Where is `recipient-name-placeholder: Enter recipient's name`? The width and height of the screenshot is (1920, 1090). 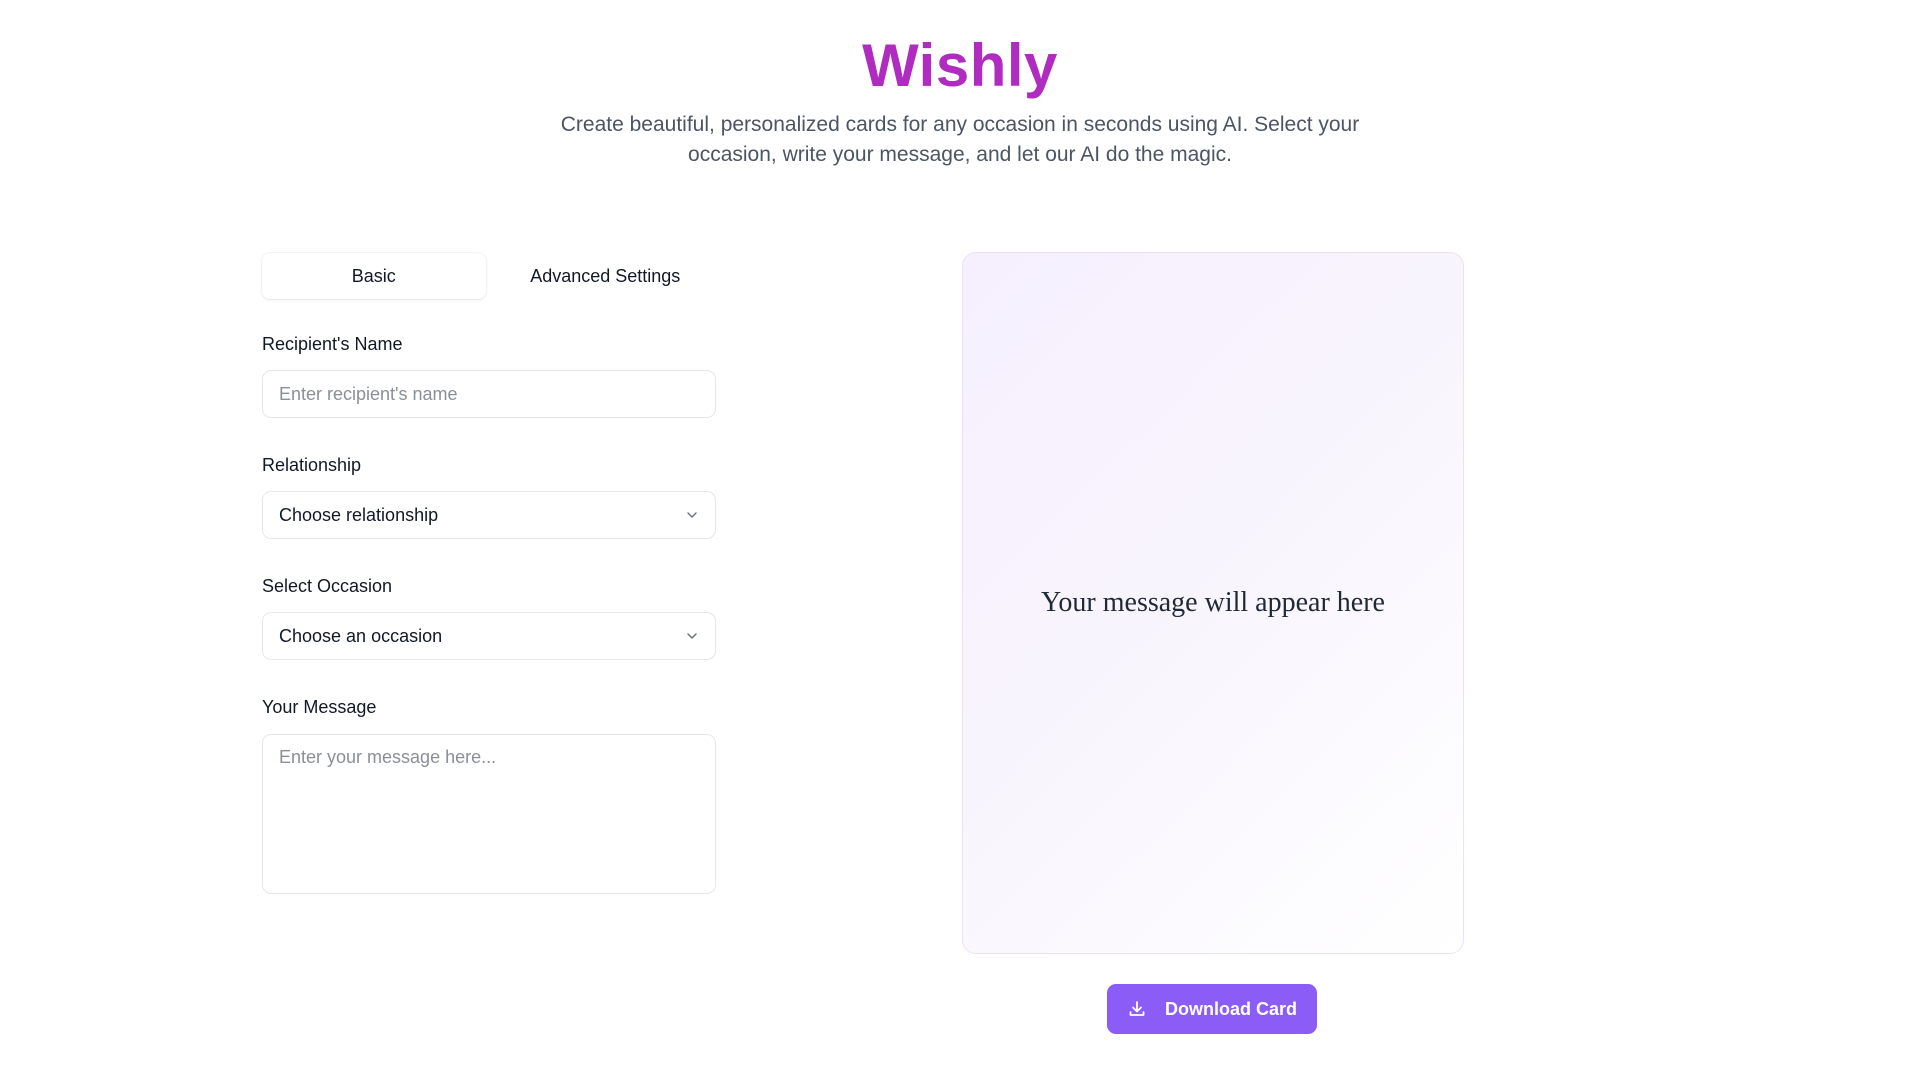
recipient-name-placeholder: Enter recipient's name is located at coordinates (368, 393).